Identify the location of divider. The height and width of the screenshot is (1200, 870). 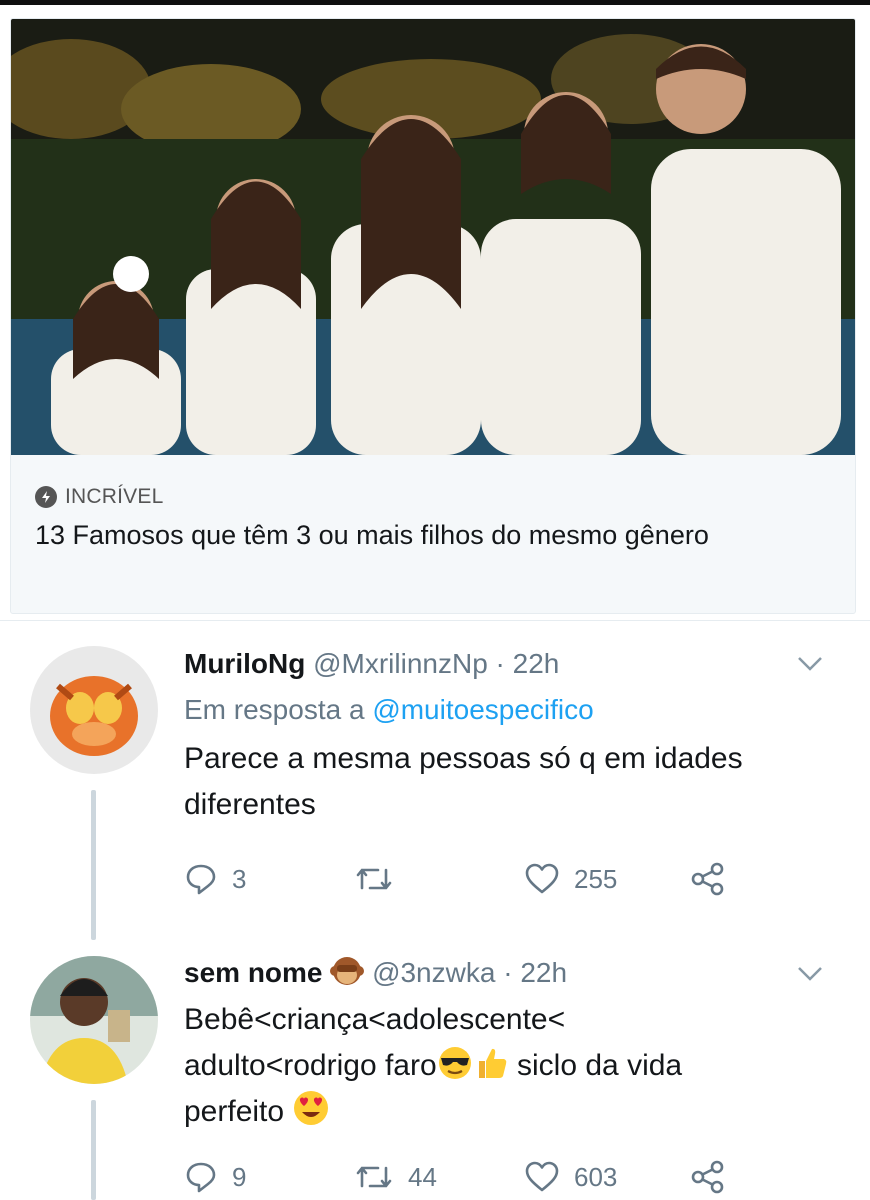
(435, 620).